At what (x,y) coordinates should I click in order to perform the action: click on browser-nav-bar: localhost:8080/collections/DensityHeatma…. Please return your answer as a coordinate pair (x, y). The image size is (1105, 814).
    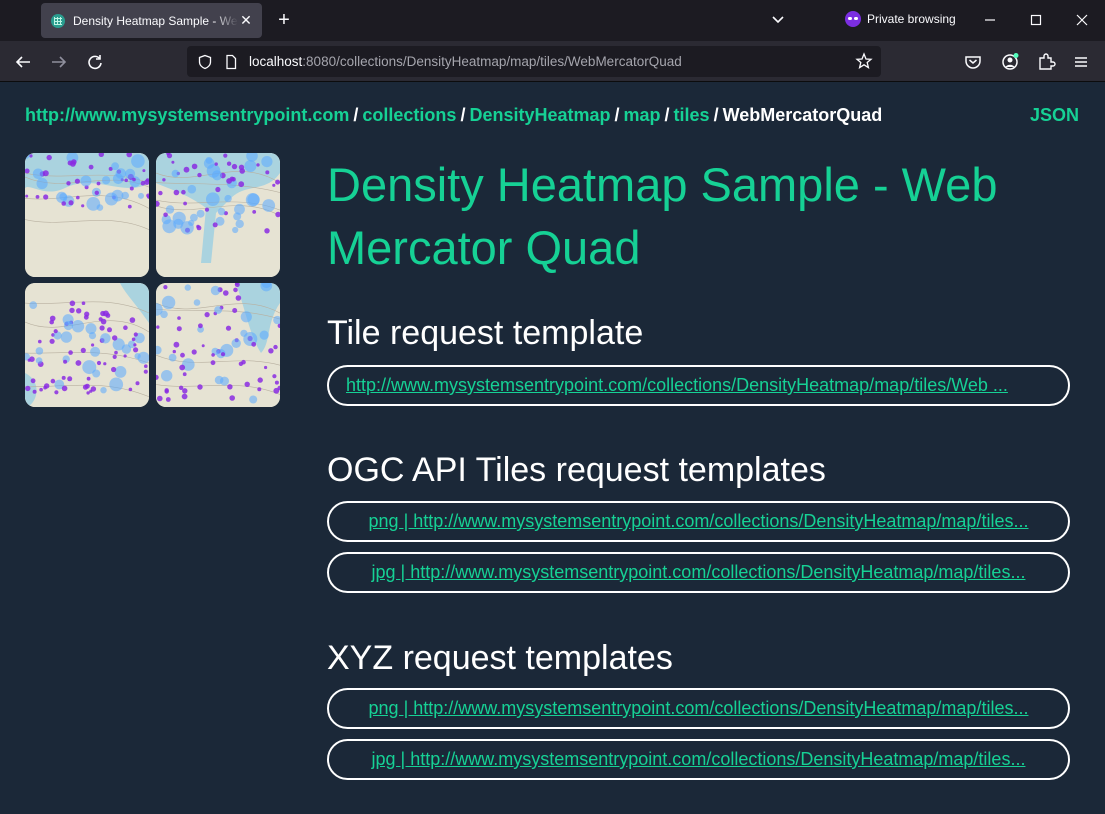
    Looking at the image, I should click on (552, 61).